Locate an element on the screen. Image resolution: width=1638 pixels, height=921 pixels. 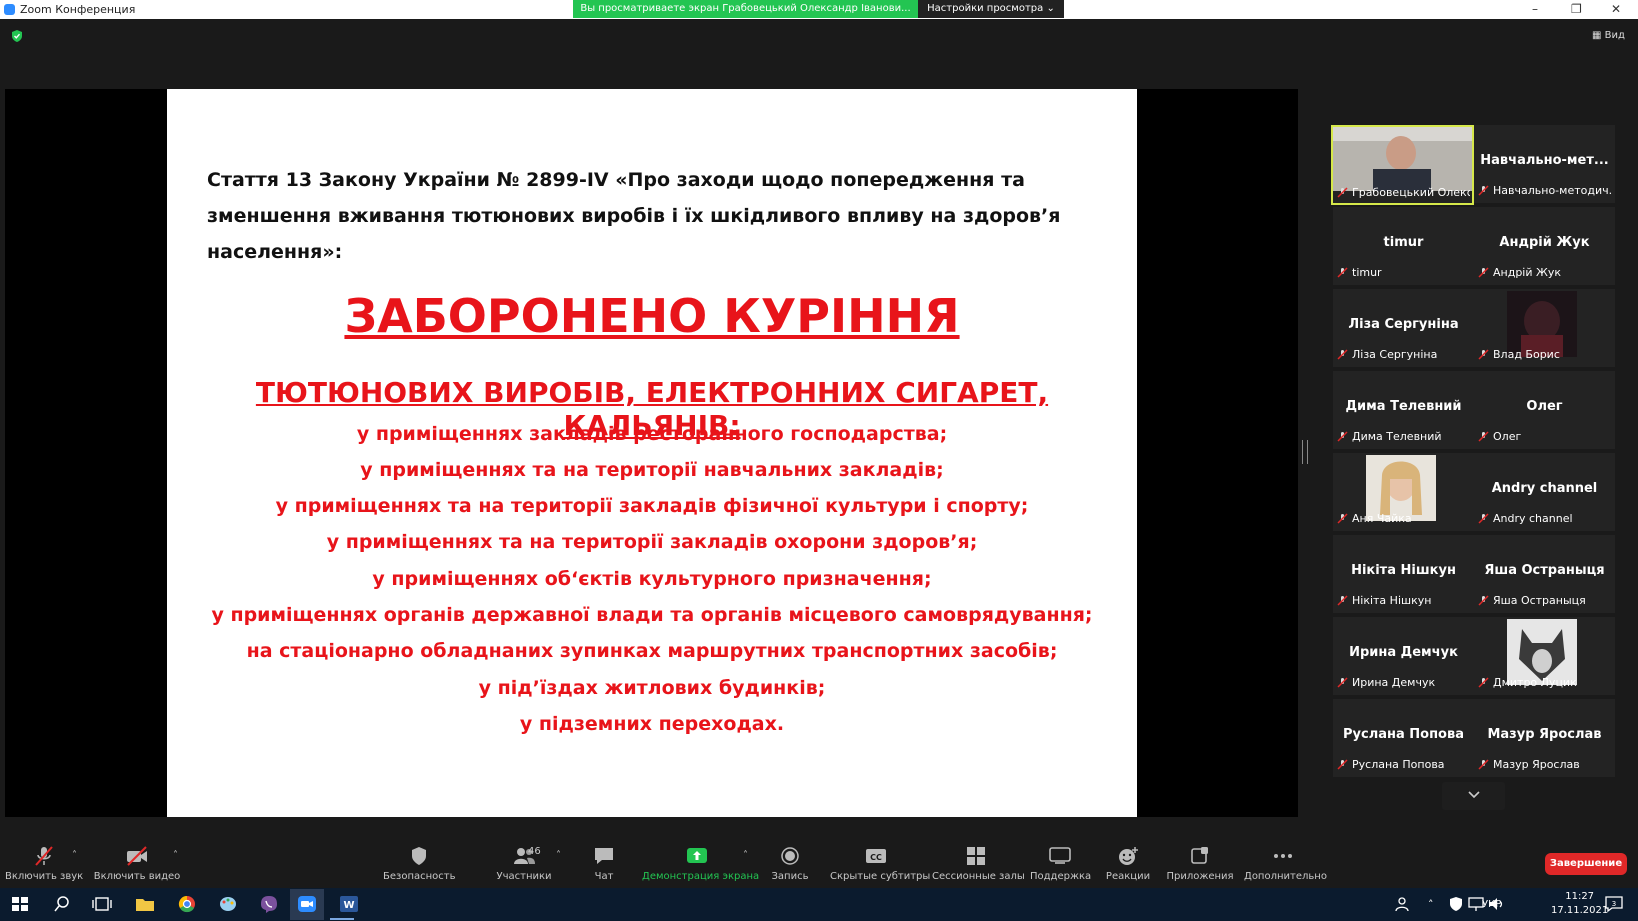
participant-name: Олег is located at coordinates (1507, 436).